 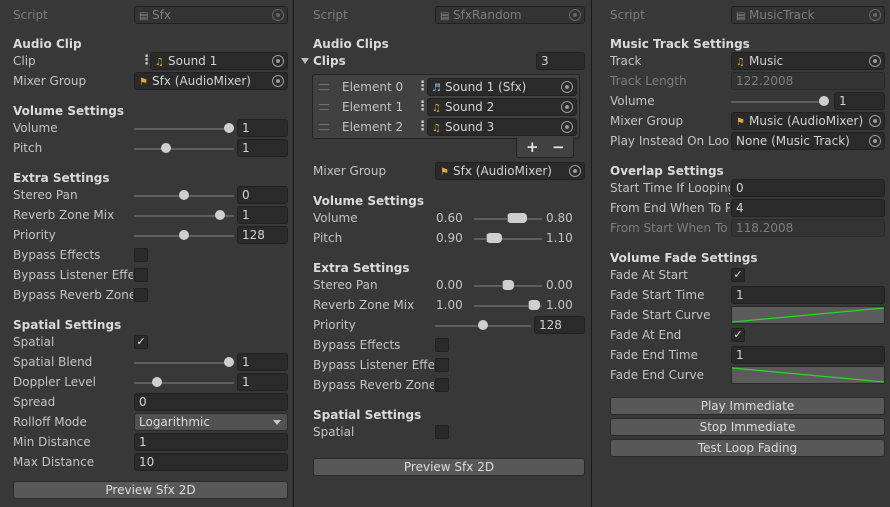 I want to click on pitch-slider-knob, so click(x=166, y=148).